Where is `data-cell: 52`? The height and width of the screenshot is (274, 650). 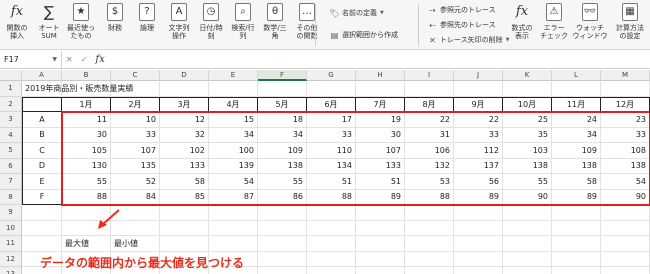
data-cell: 52 is located at coordinates (135, 182).